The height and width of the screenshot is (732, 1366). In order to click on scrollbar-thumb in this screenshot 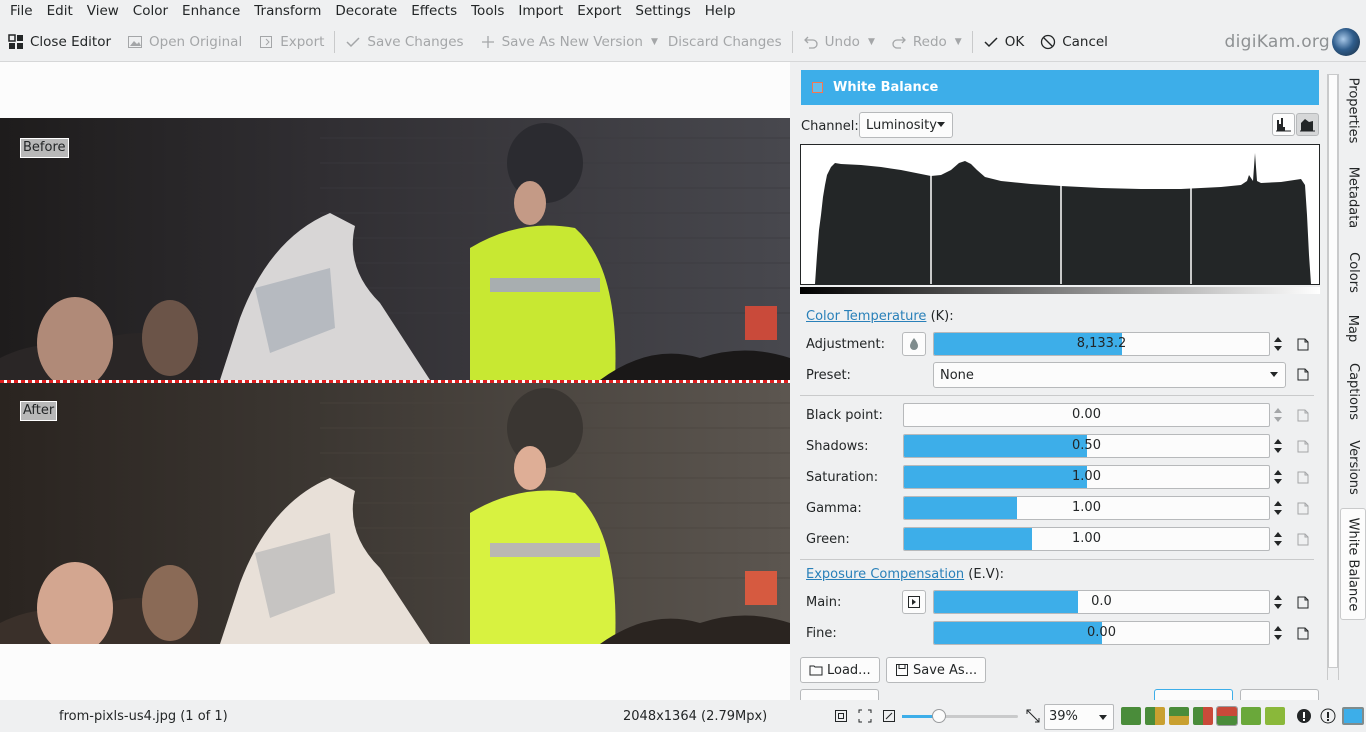, I will do `click(1333, 371)`.